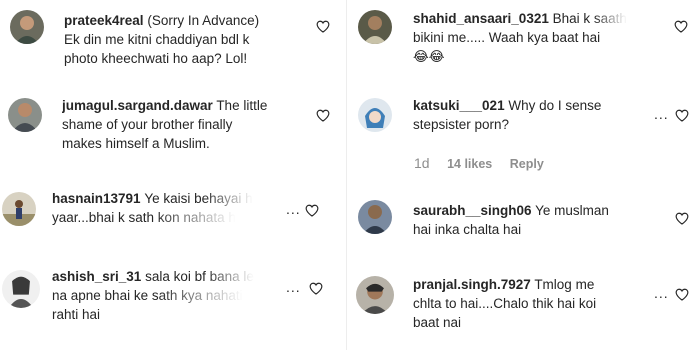 Image resolution: width=700 pixels, height=350 pixels. Describe the element at coordinates (472, 210) in the screenshot. I see `comment-username: saurabh__singh06` at that location.